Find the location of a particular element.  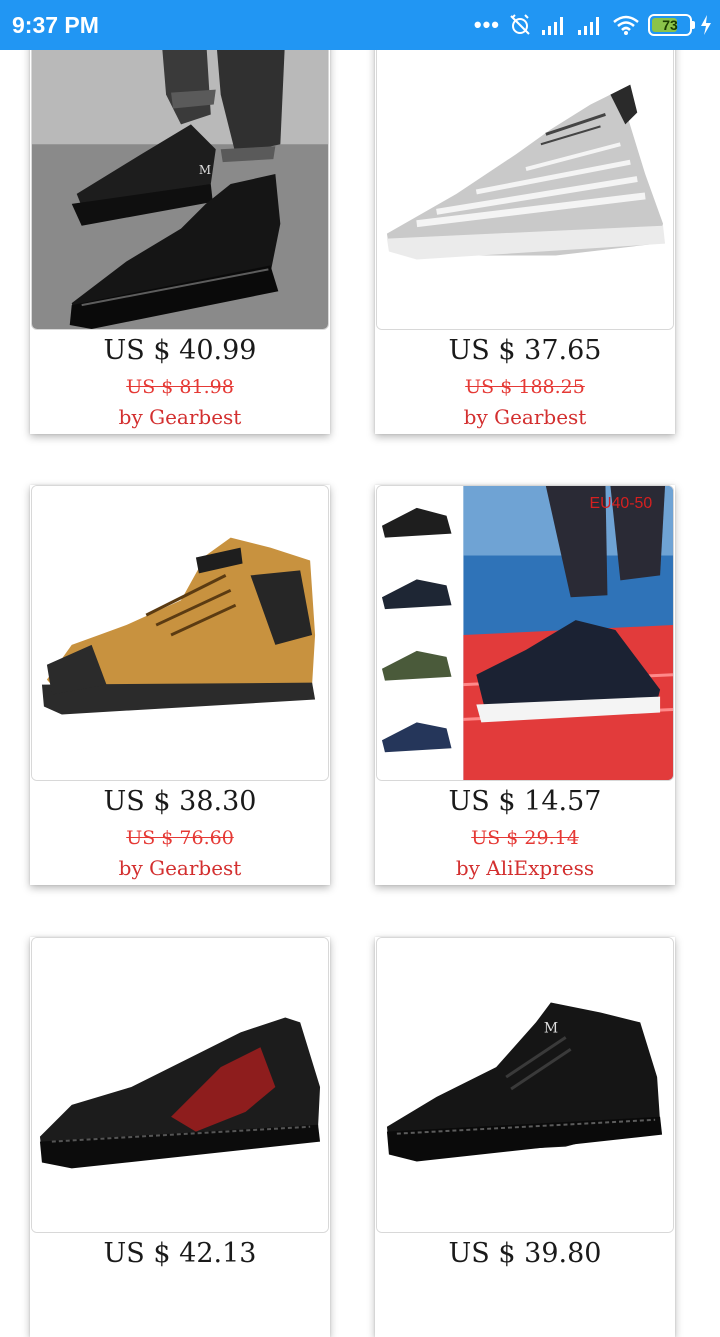

product-price: US $ 40.99 is located at coordinates (180, 350).